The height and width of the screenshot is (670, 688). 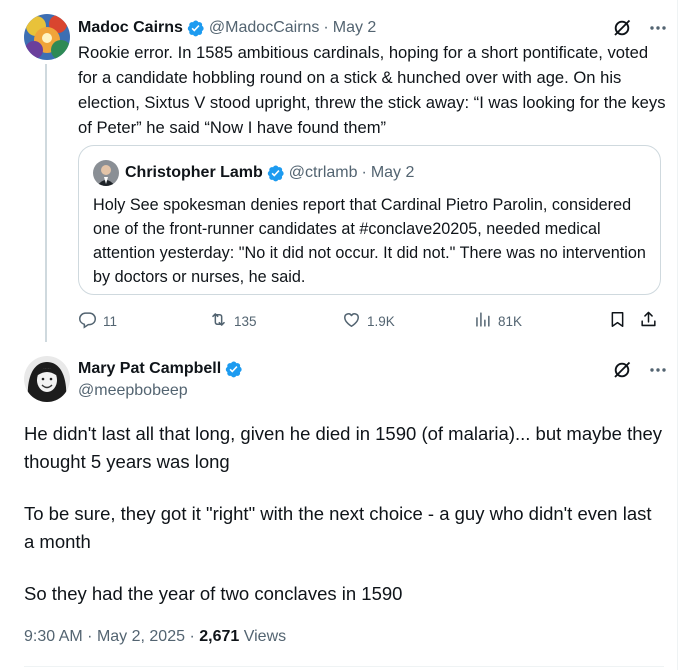 I want to click on divider, so click(x=344, y=666).